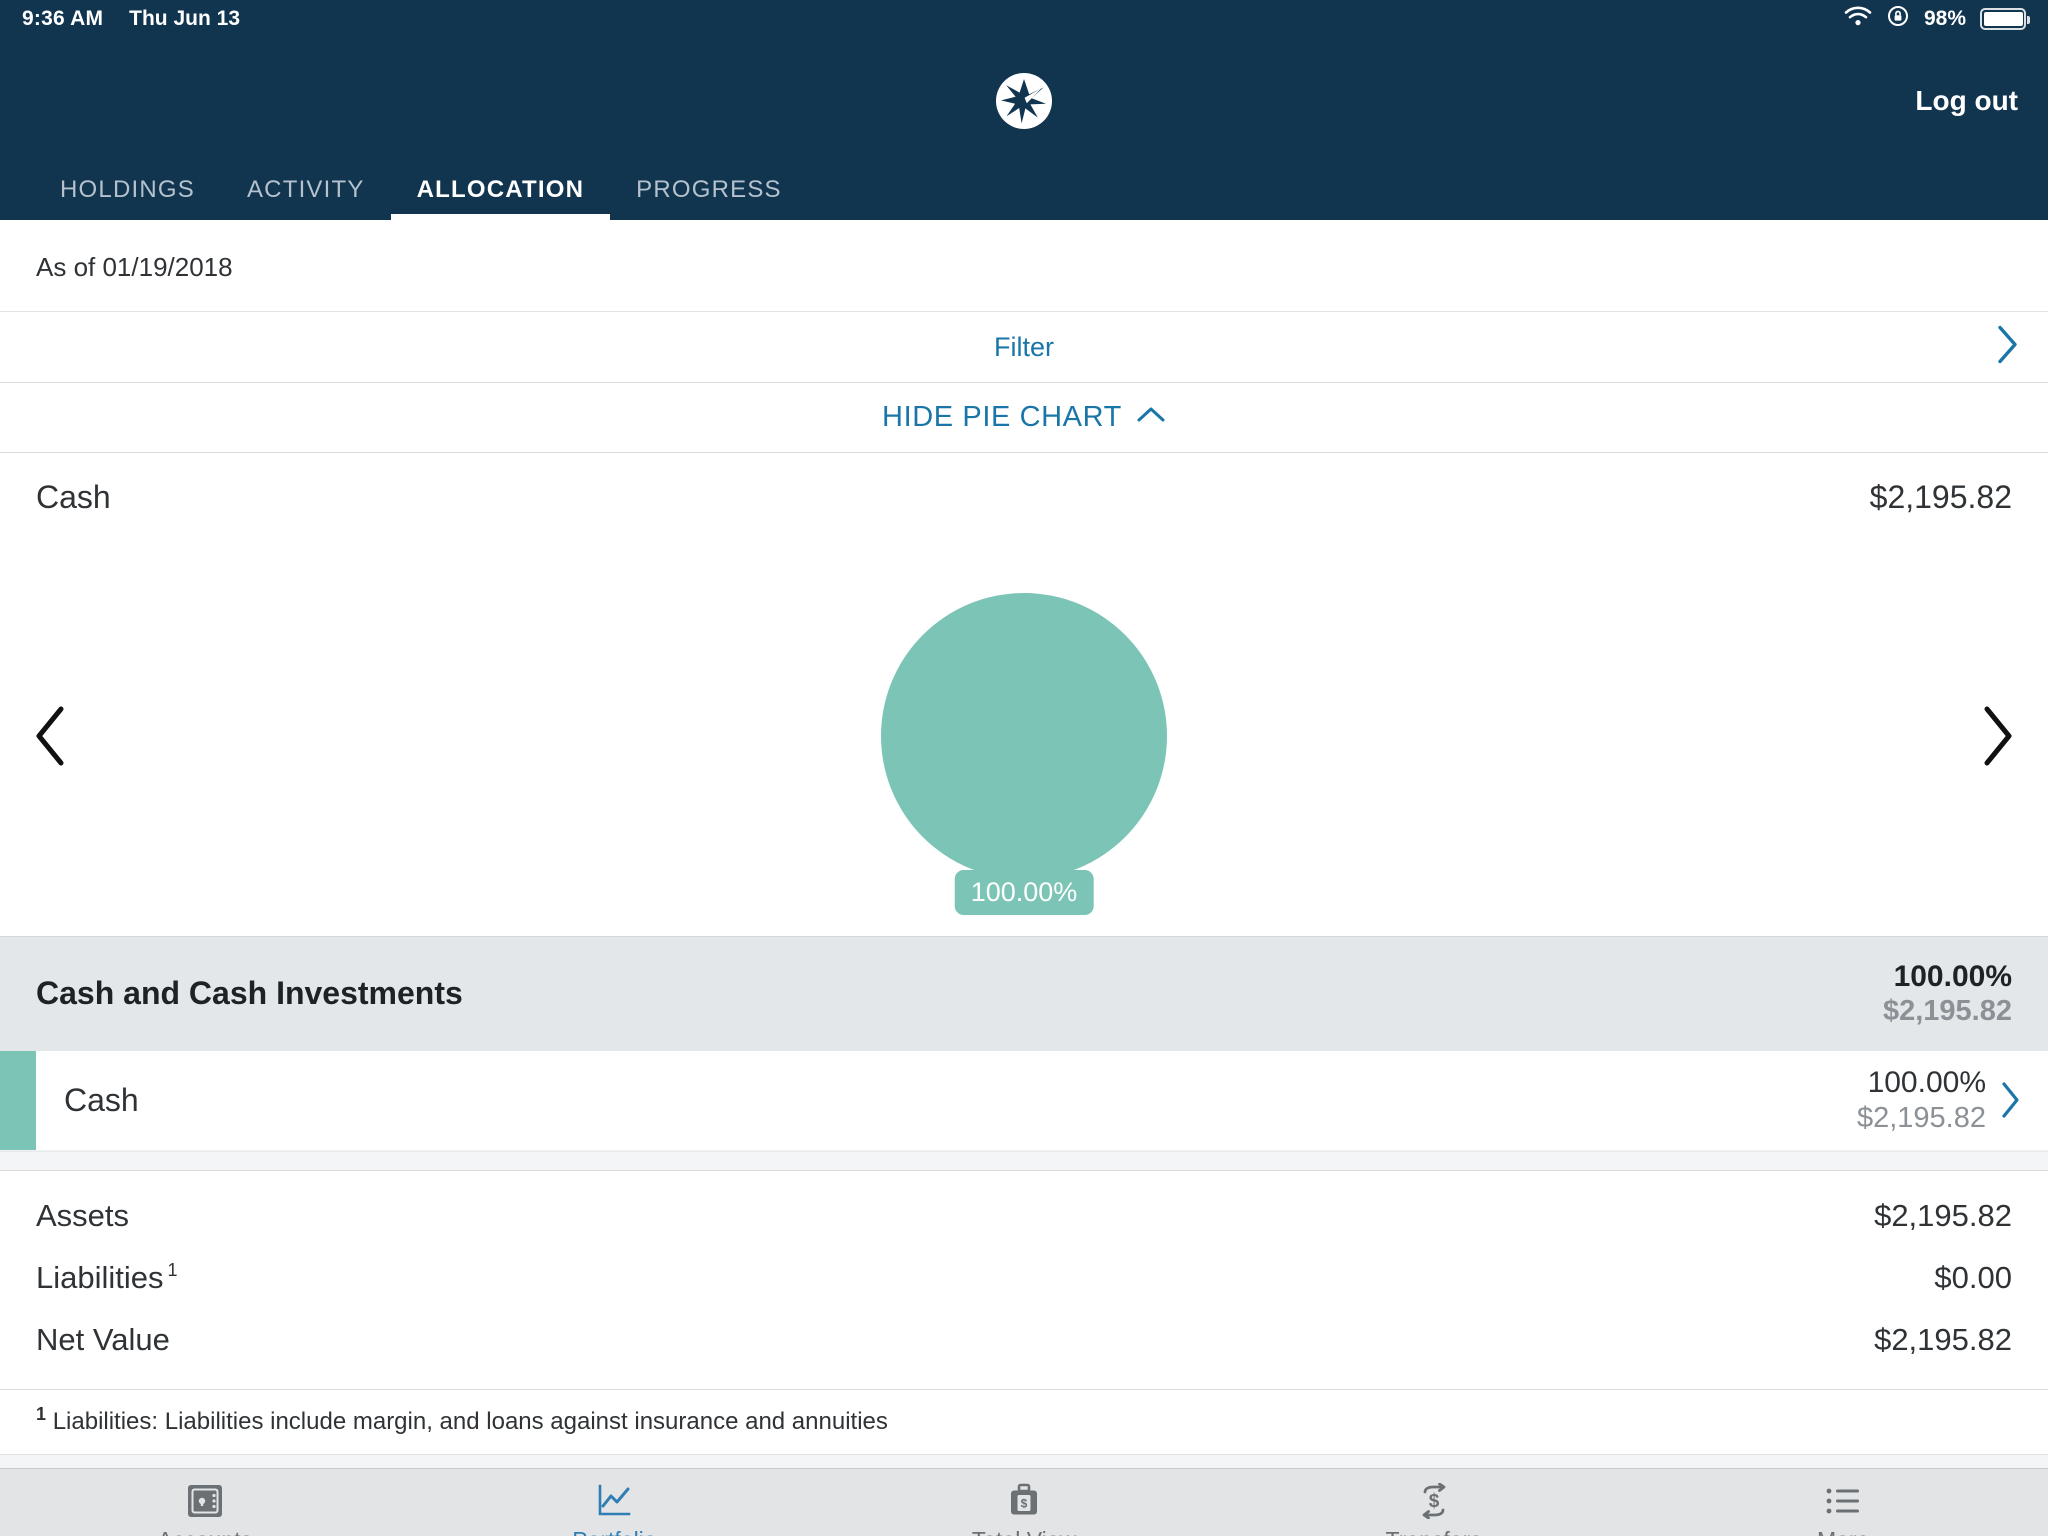 The width and height of the screenshot is (2048, 1536). What do you see at coordinates (1943, 1215) in the screenshot?
I see `totals-value-assets: $2,195.82` at bounding box center [1943, 1215].